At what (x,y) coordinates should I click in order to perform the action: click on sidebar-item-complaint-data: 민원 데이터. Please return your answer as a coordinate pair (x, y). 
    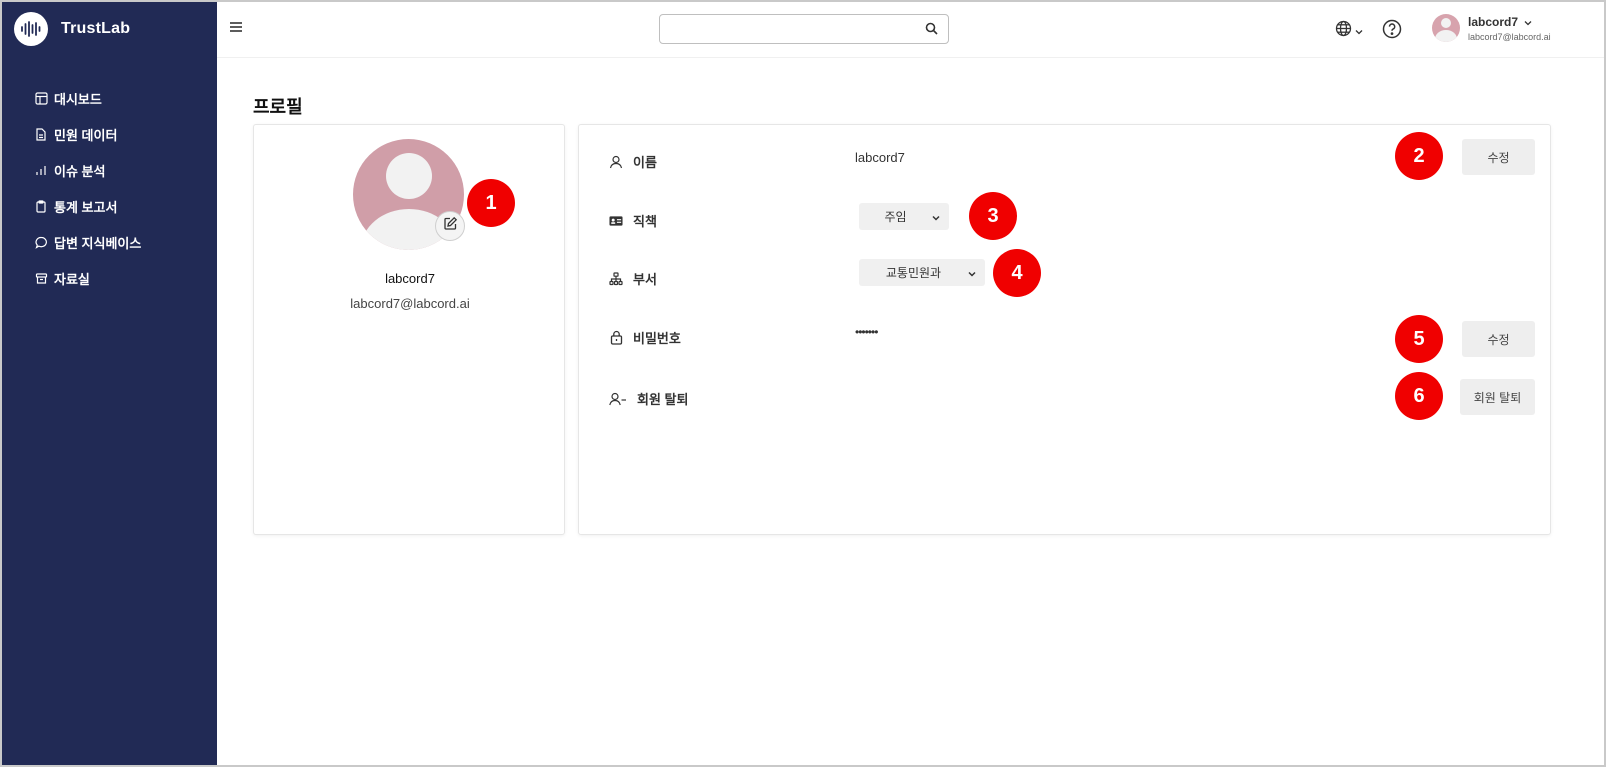
    Looking at the image, I should click on (87, 134).